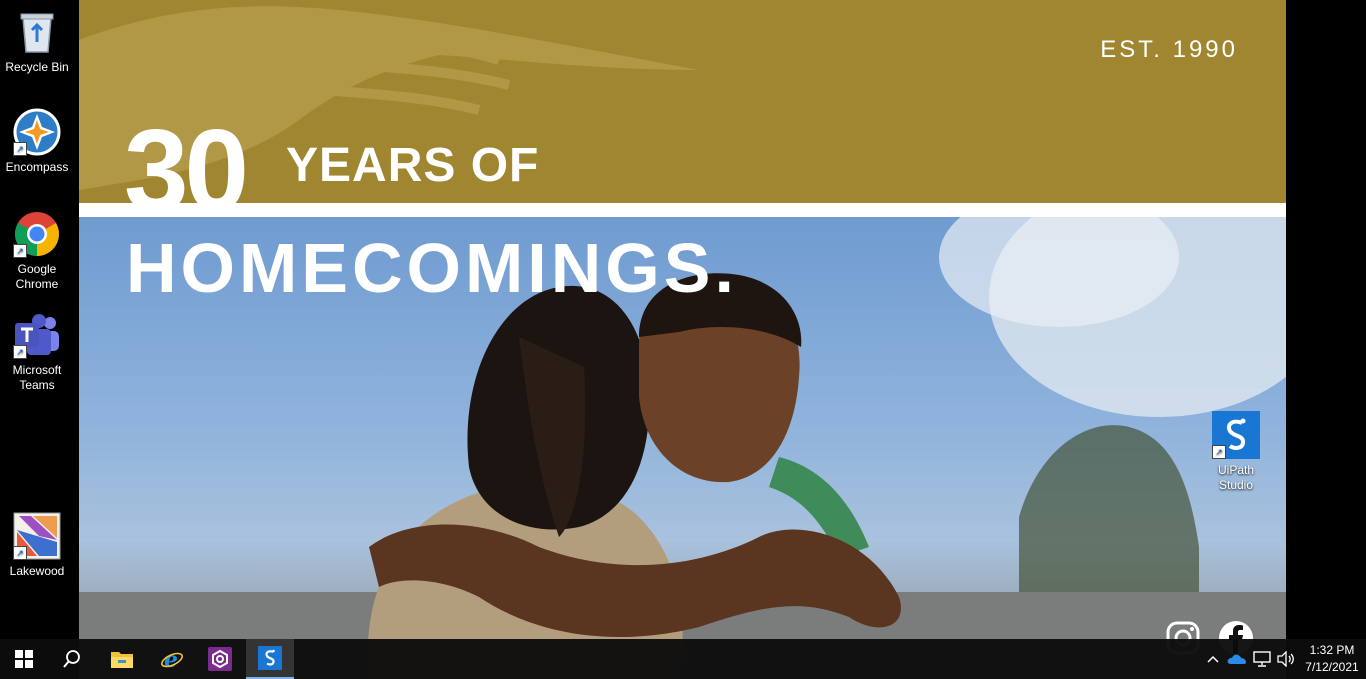  What do you see at coordinates (186, 170) in the screenshot?
I see `big-30-text: 30` at bounding box center [186, 170].